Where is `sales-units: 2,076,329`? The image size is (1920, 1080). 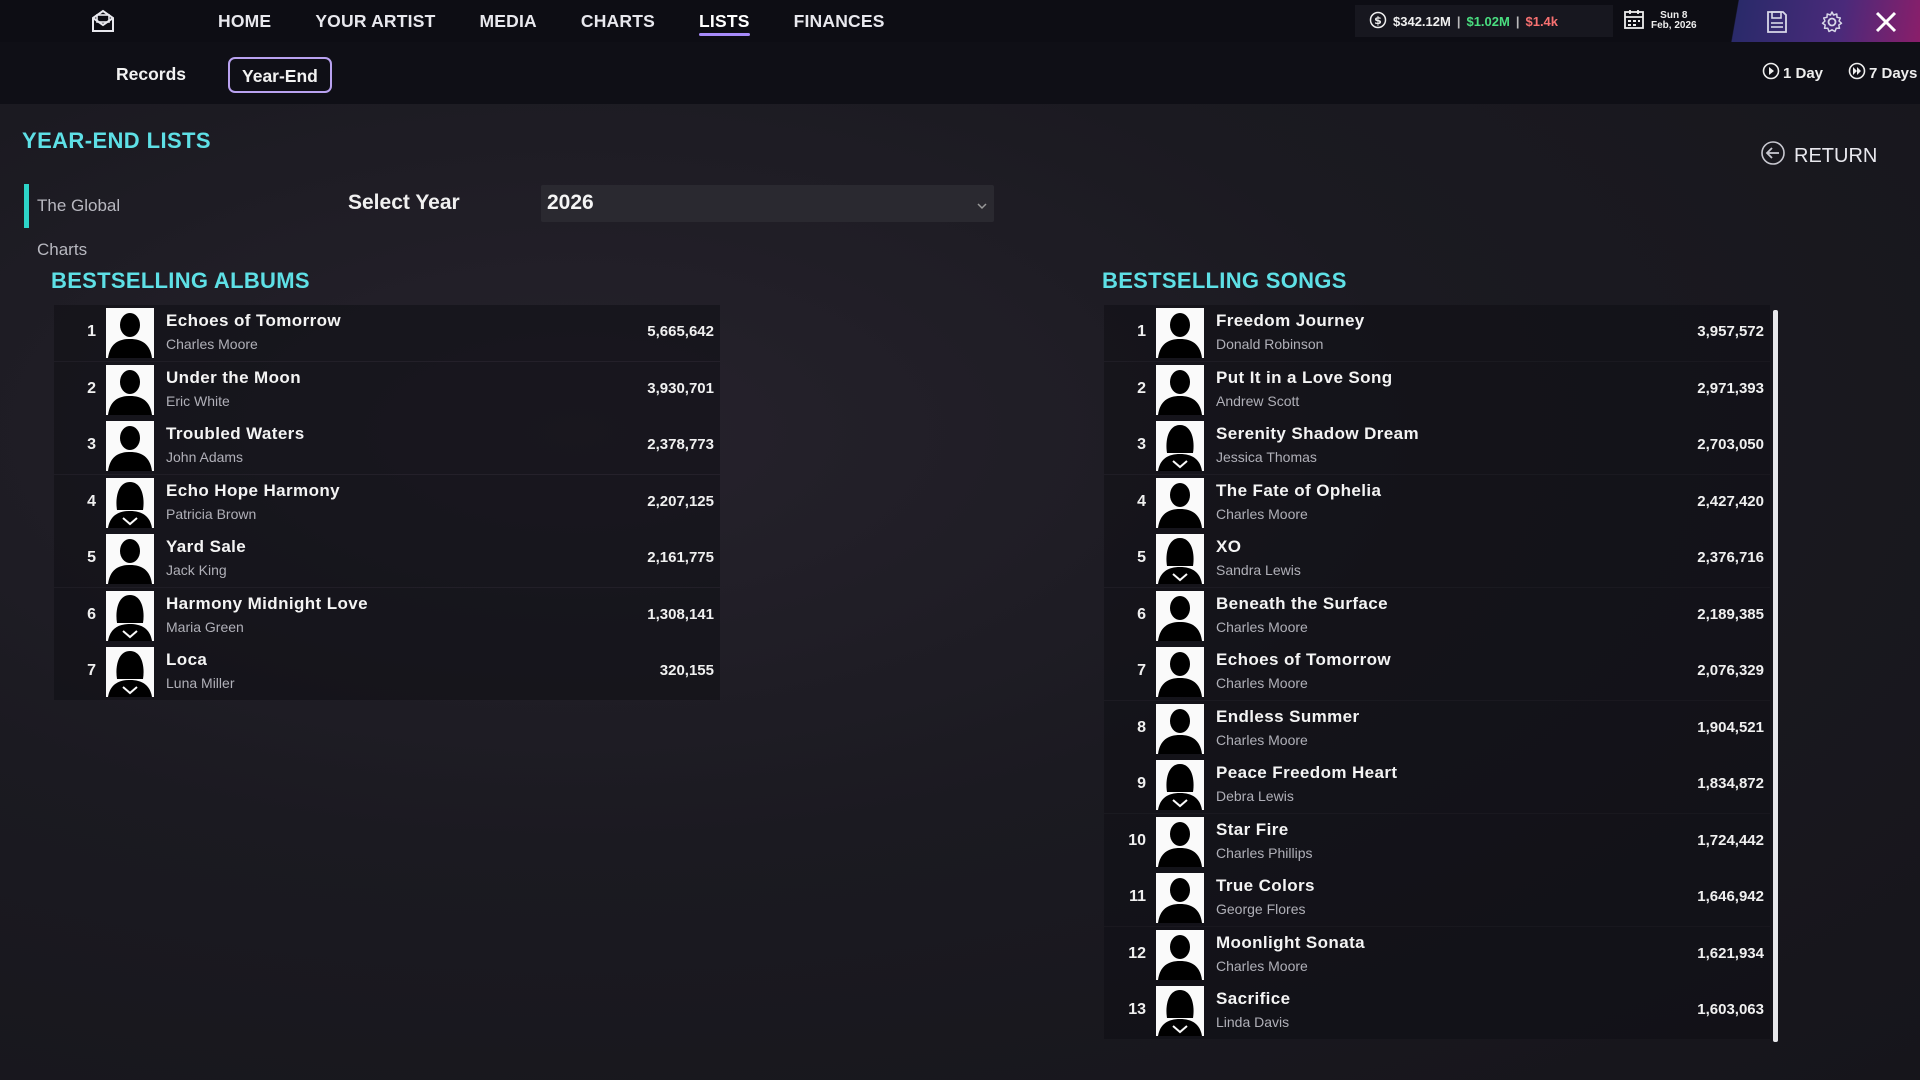
sales-units: 2,076,329 is located at coordinates (1730, 670).